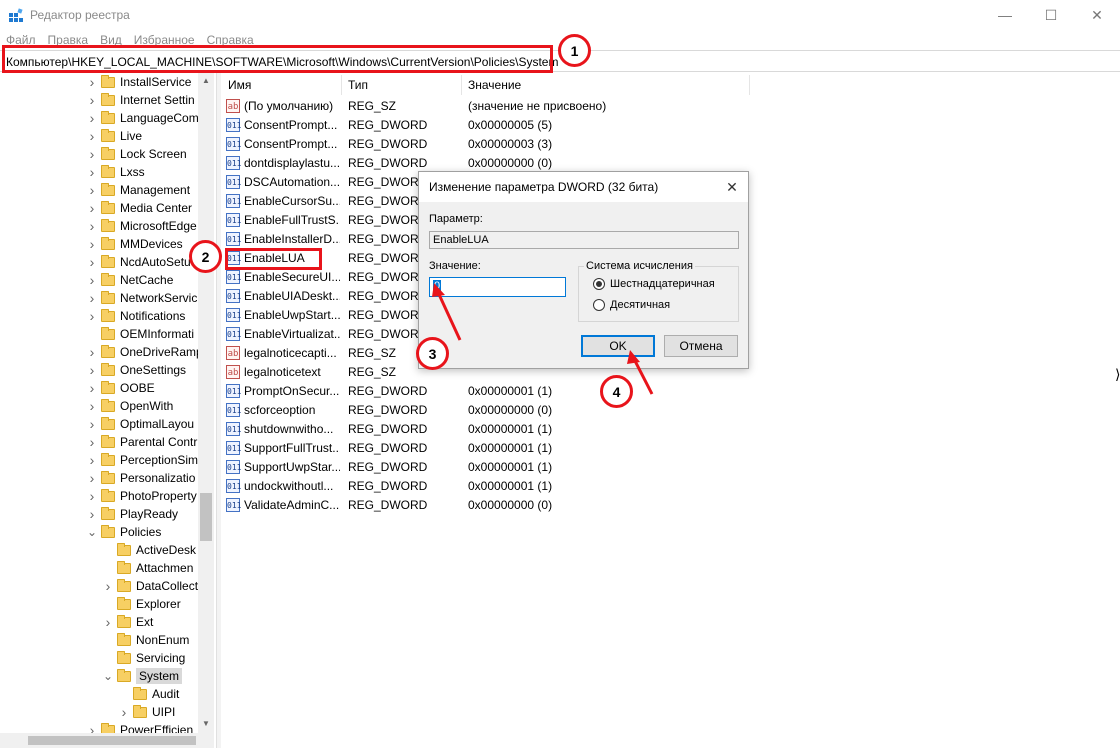 This screenshot has width=1120, height=748. I want to click on column-data: Значение, so click(606, 85).